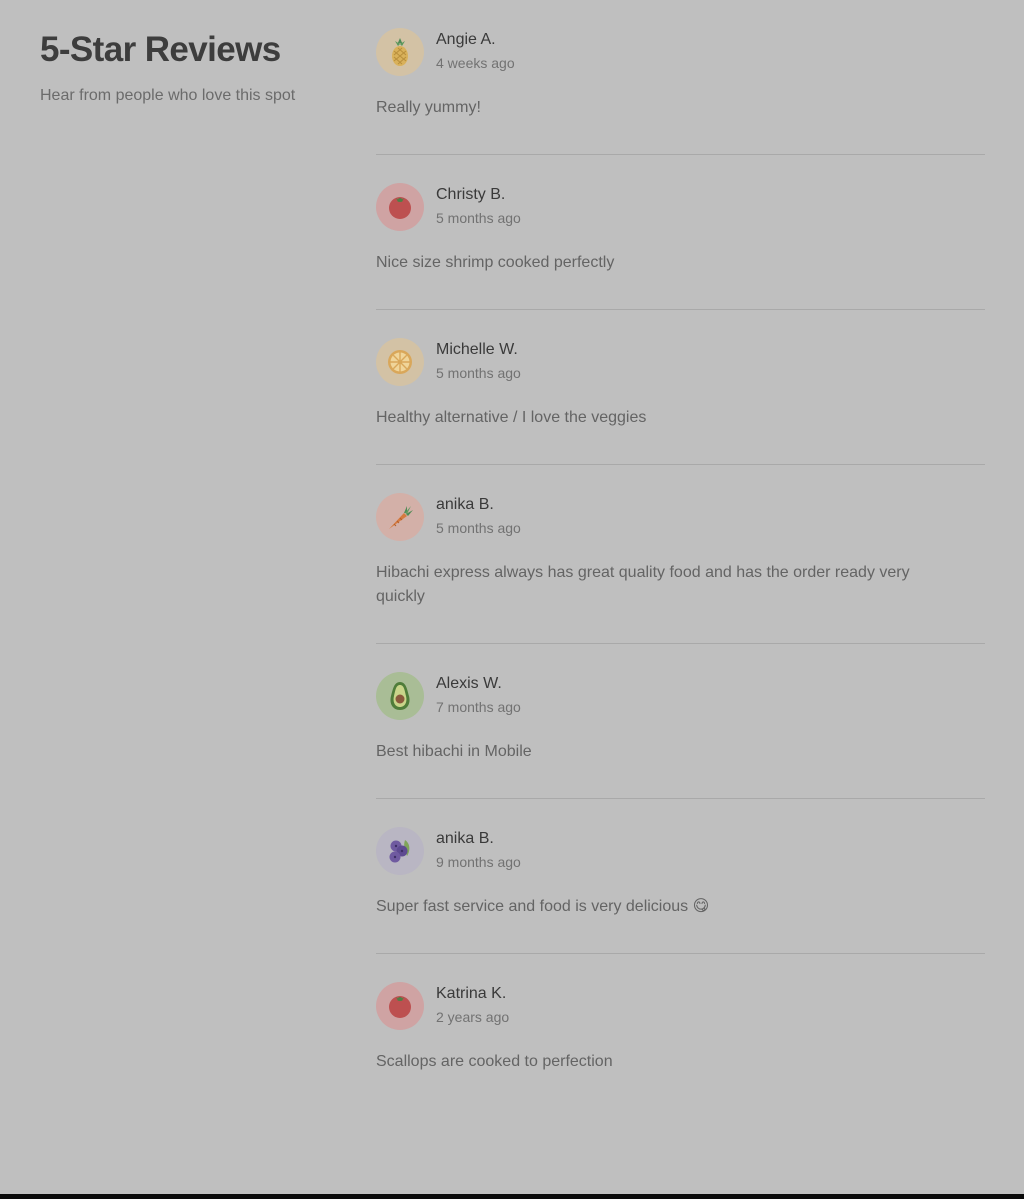 Image resolution: width=1024 pixels, height=1199 pixels. I want to click on reviewer-name: Angie A., so click(466, 39).